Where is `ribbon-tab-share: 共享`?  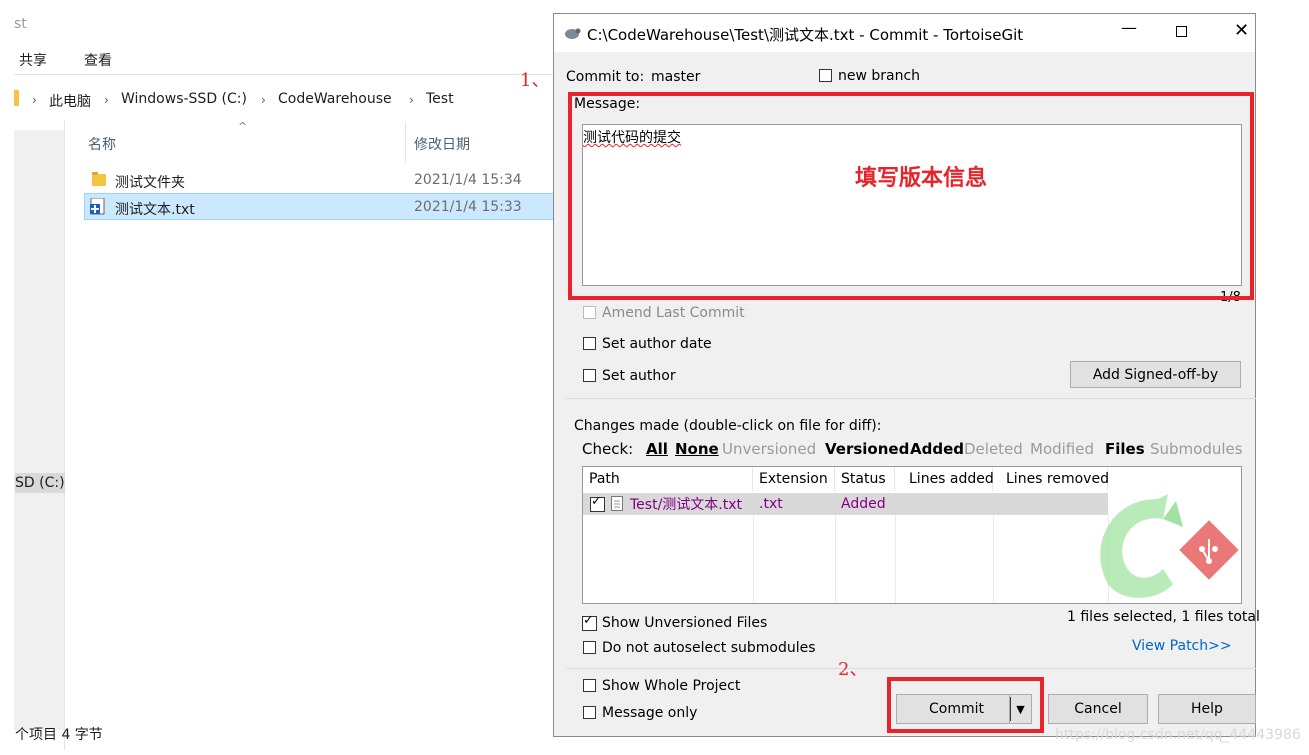
ribbon-tab-share: 共享 is located at coordinates (33, 60).